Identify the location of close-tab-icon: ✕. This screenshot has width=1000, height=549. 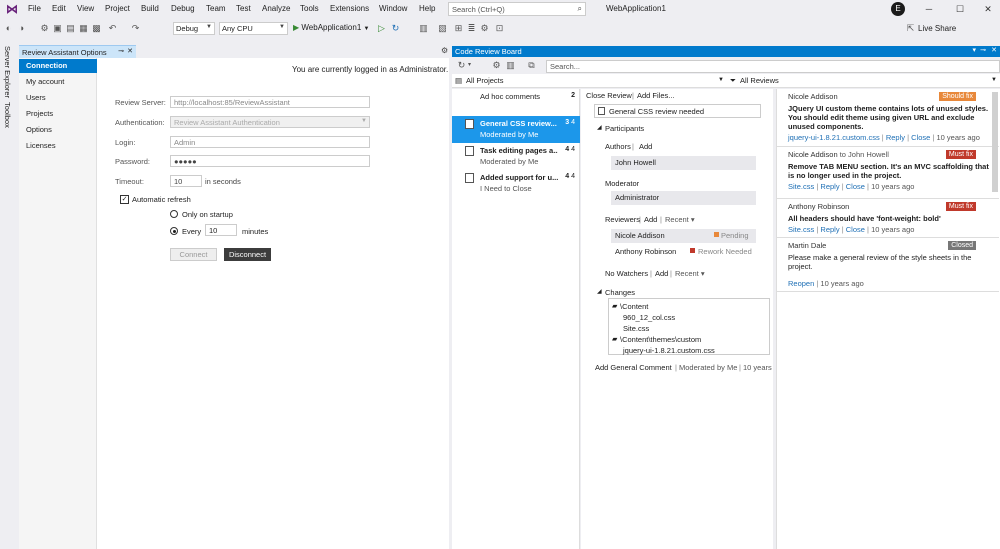
(130, 51).